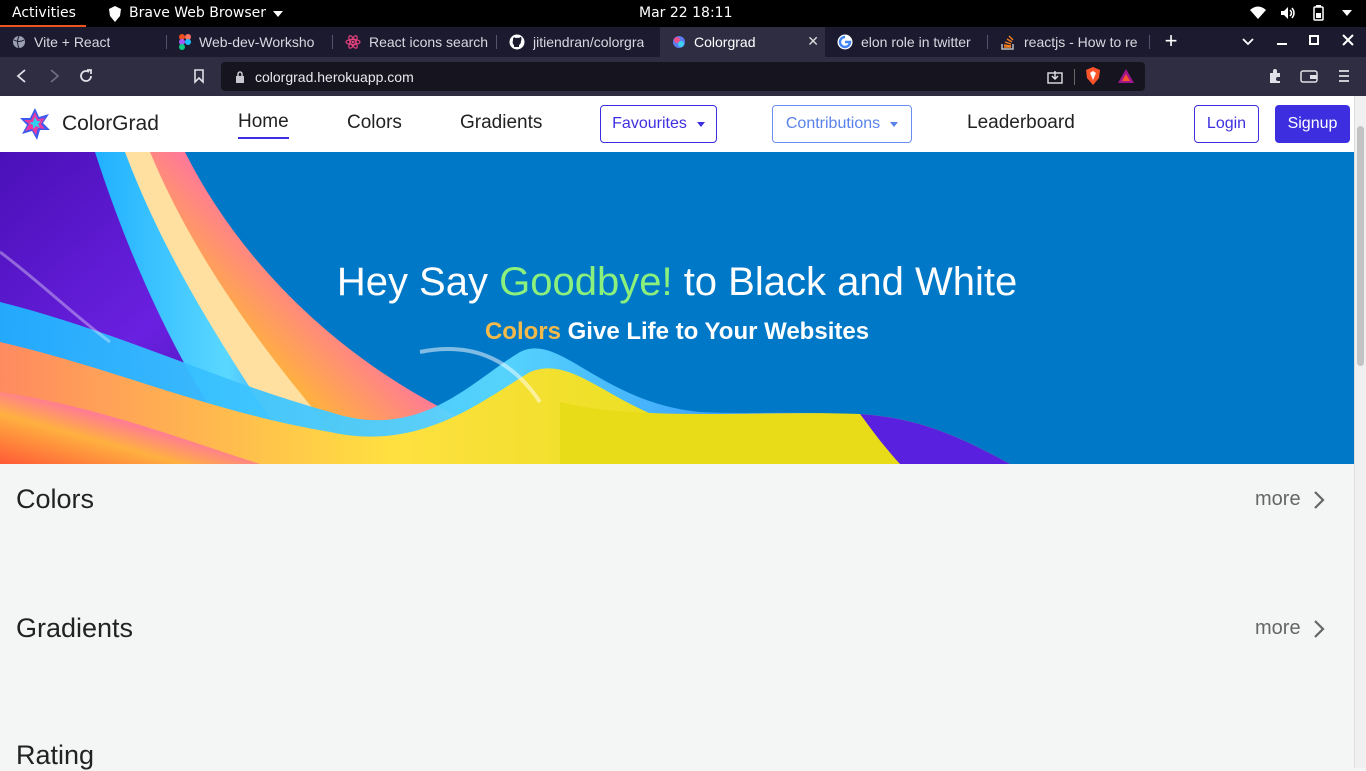 The height and width of the screenshot is (771, 1366). I want to click on menu-icon, so click(1344, 76).